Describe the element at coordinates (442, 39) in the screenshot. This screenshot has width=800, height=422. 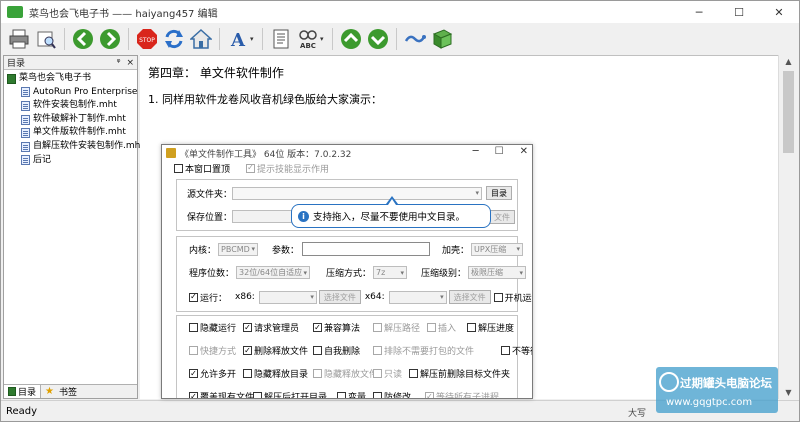
I see `book-button` at that location.